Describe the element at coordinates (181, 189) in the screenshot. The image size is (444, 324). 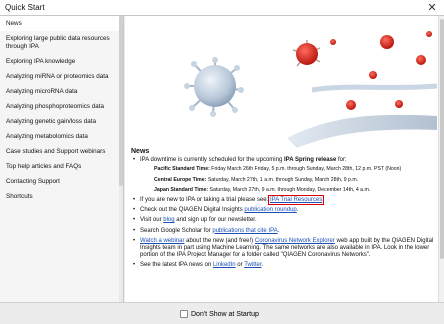
I see `japan-label: Japan Standard Time:` at that location.